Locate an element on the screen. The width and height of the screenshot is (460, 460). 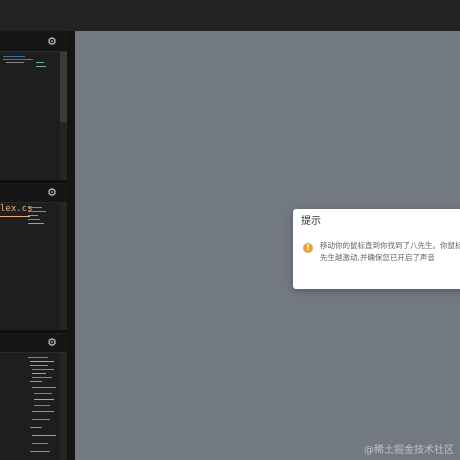
code-panel-js: ⚙ is located at coordinates (33, 397).